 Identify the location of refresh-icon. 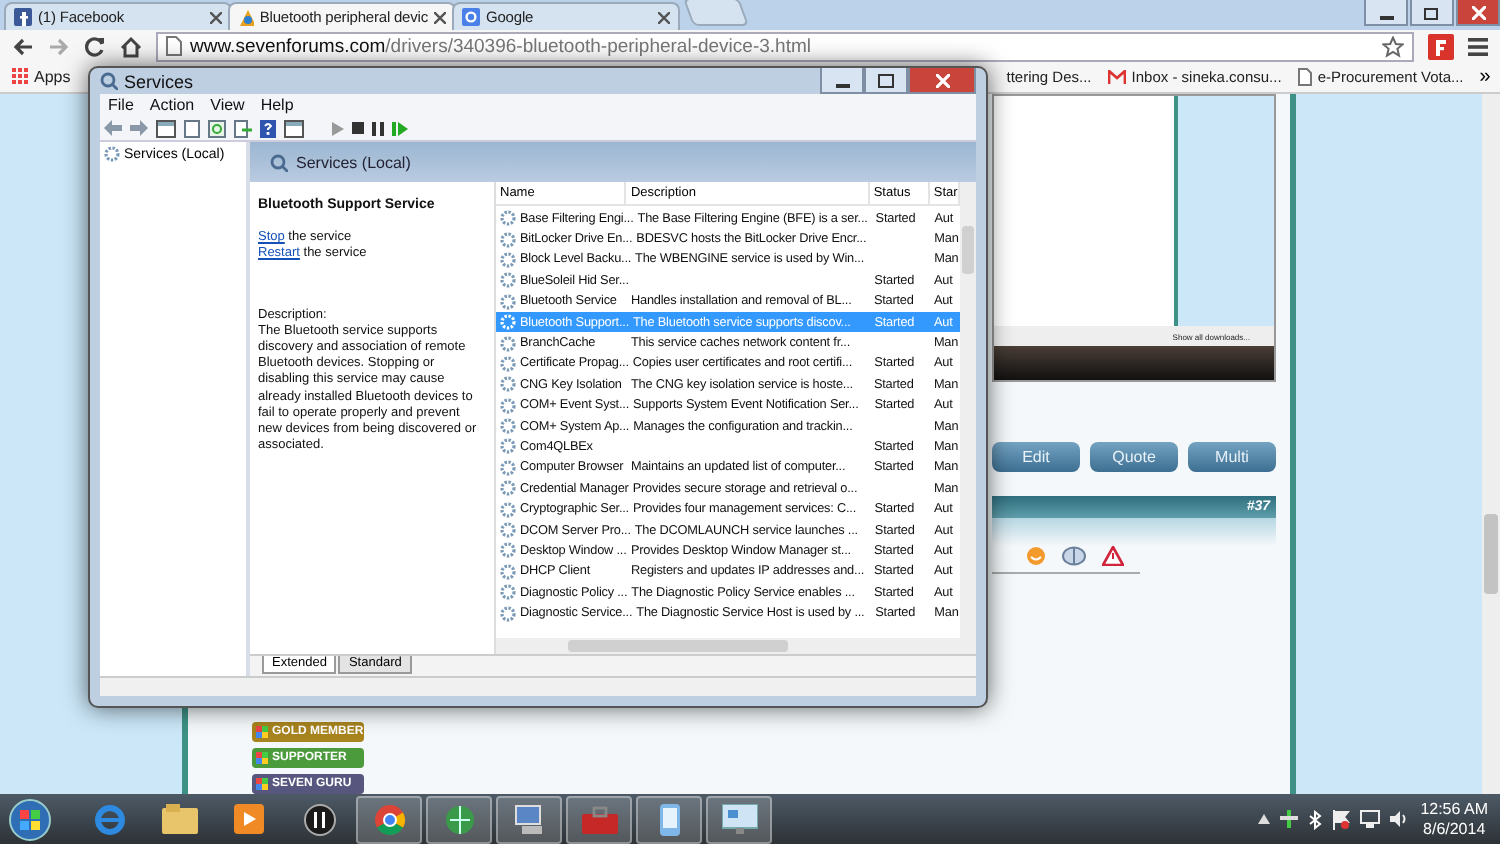
(217, 128).